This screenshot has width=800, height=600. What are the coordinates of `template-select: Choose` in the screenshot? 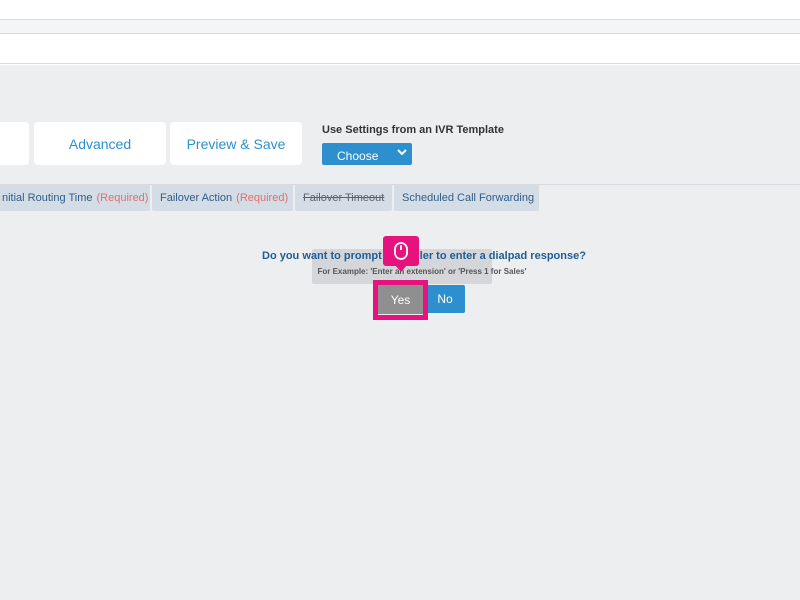 It's located at (367, 154).